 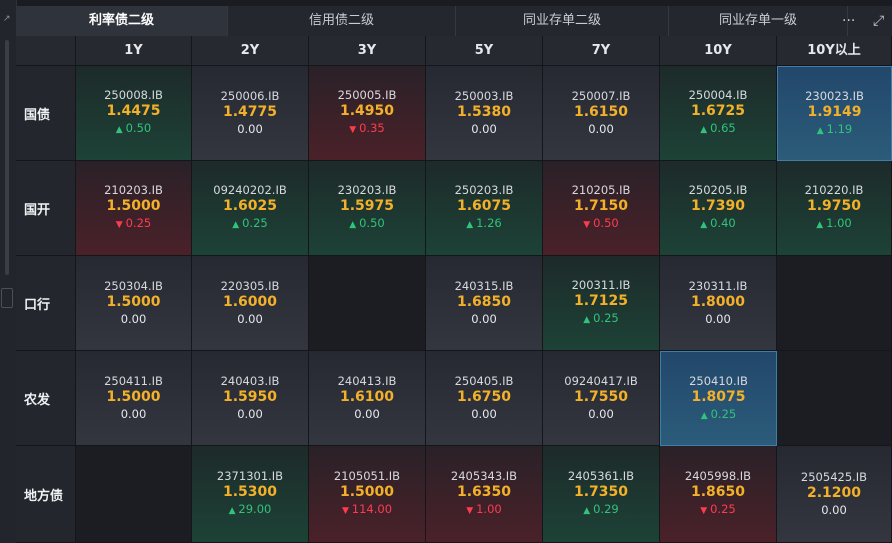 I want to click on bond-code: 250410.IB, so click(x=718, y=380).